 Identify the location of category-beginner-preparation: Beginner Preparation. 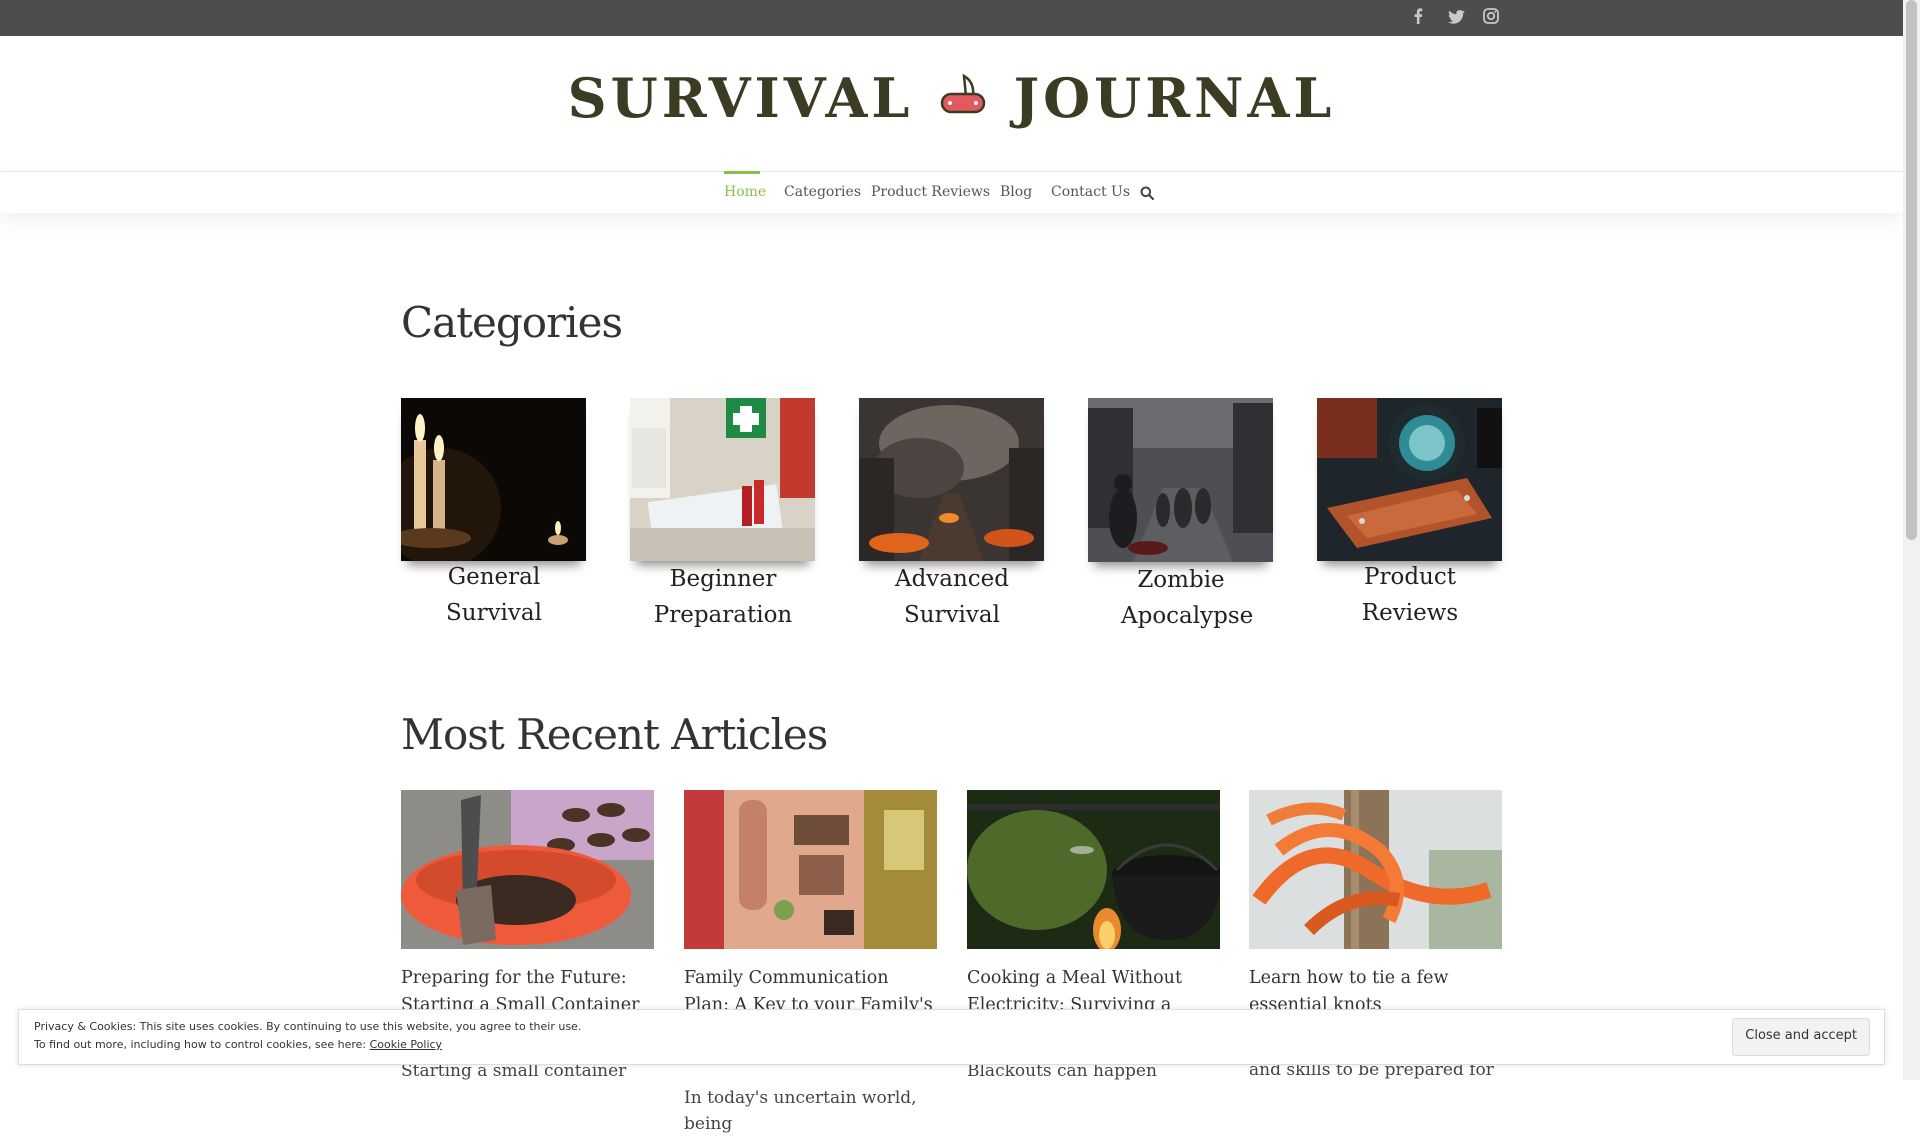
(723, 515).